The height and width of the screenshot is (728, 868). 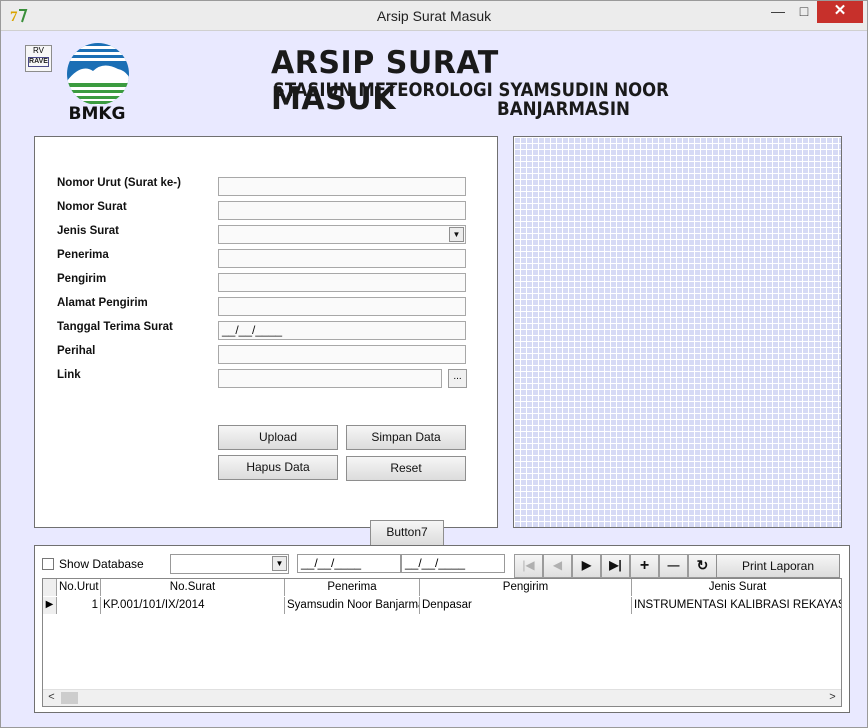 I want to click on scrollbar-thumb, so click(x=69, y=698).